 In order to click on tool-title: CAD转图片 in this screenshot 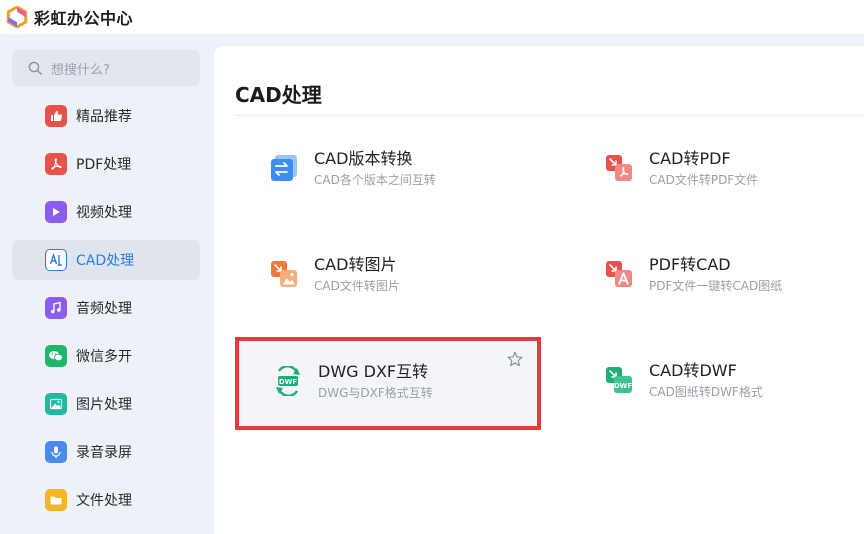, I will do `click(355, 264)`.